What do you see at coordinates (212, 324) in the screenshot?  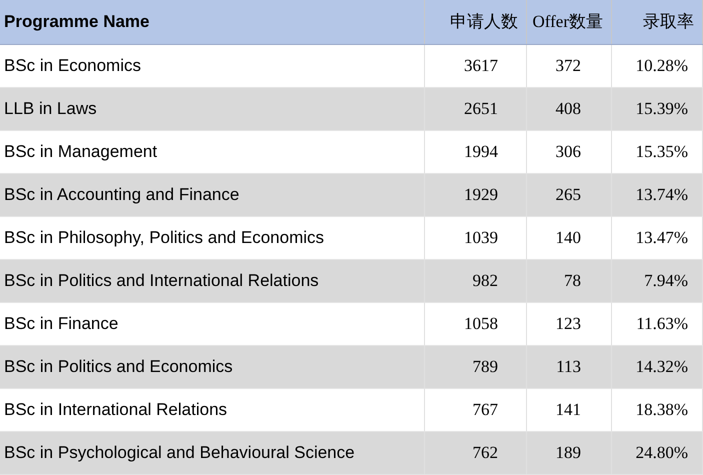 I see `table-cell: BSc in Finance` at bounding box center [212, 324].